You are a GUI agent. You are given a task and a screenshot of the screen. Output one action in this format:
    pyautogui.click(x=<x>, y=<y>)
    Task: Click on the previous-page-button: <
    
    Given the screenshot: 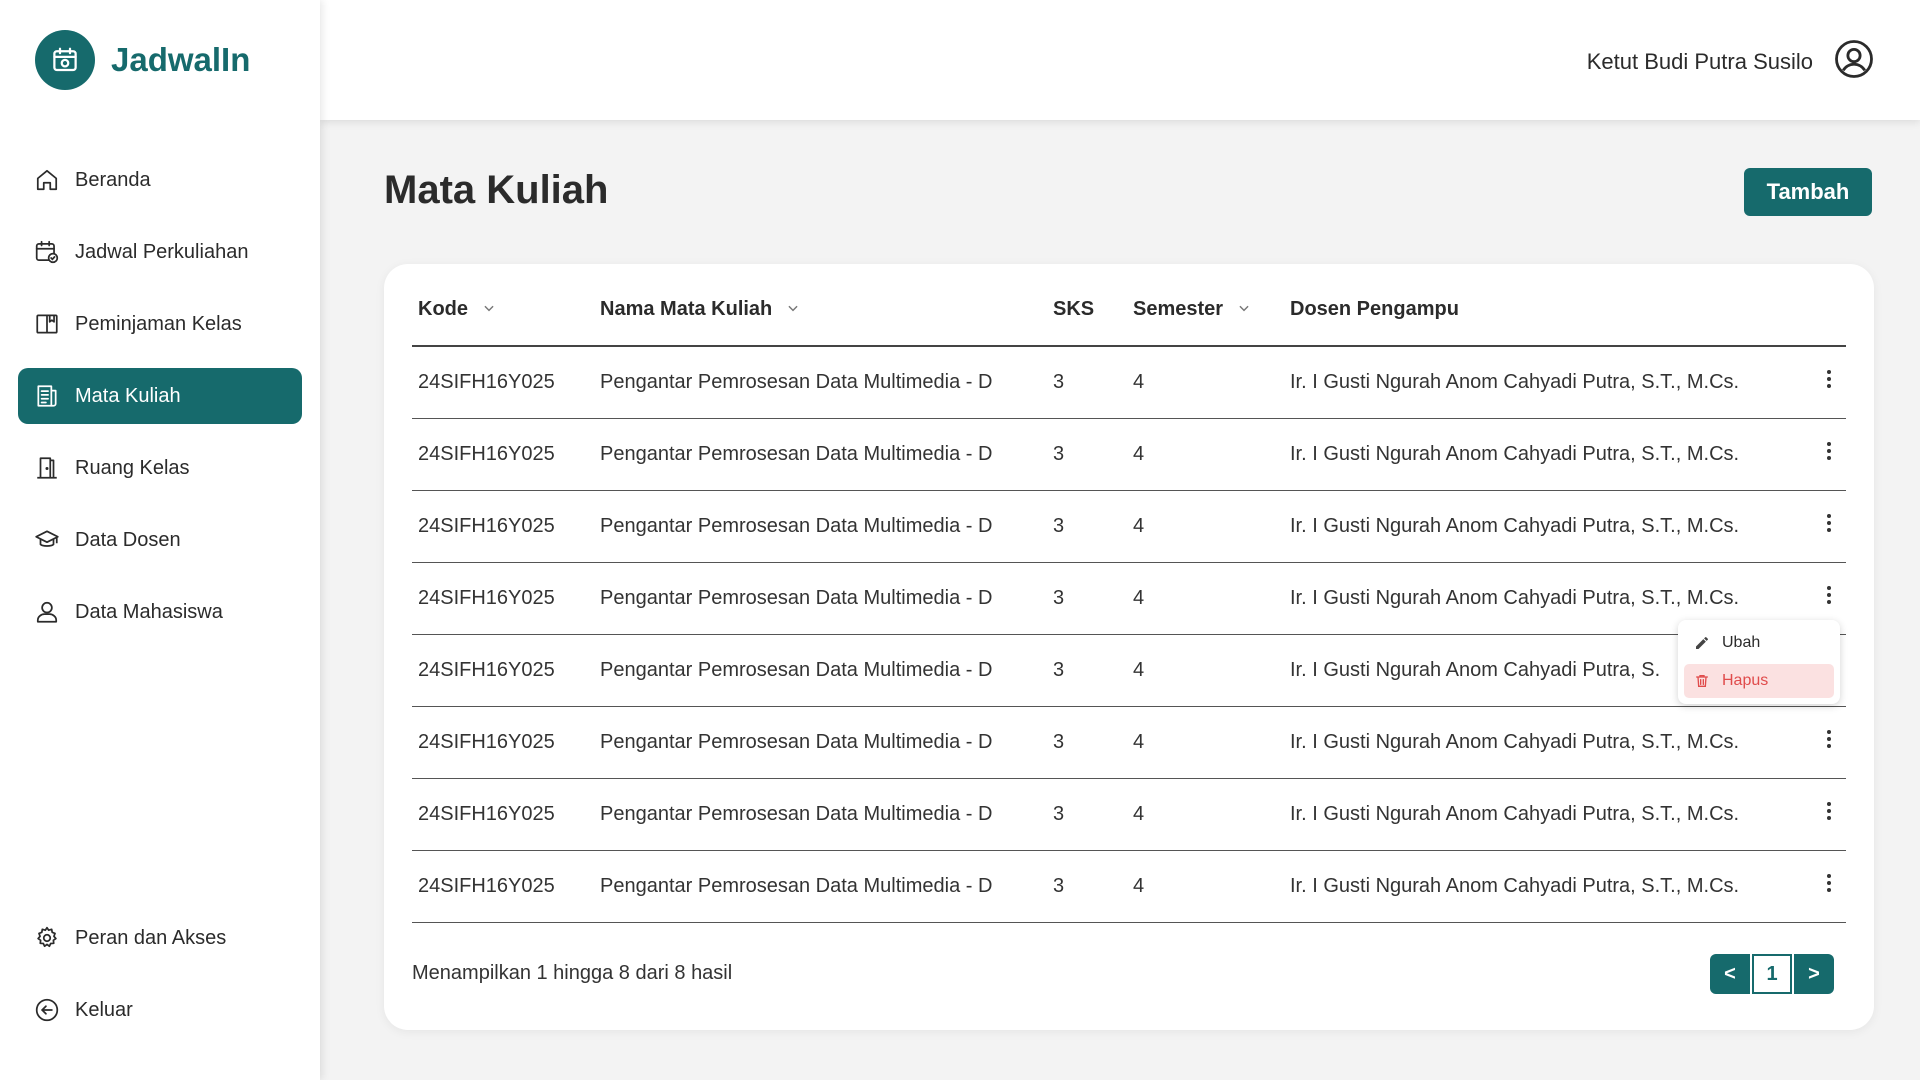 What is the action you would take?
    pyautogui.click(x=1730, y=974)
    